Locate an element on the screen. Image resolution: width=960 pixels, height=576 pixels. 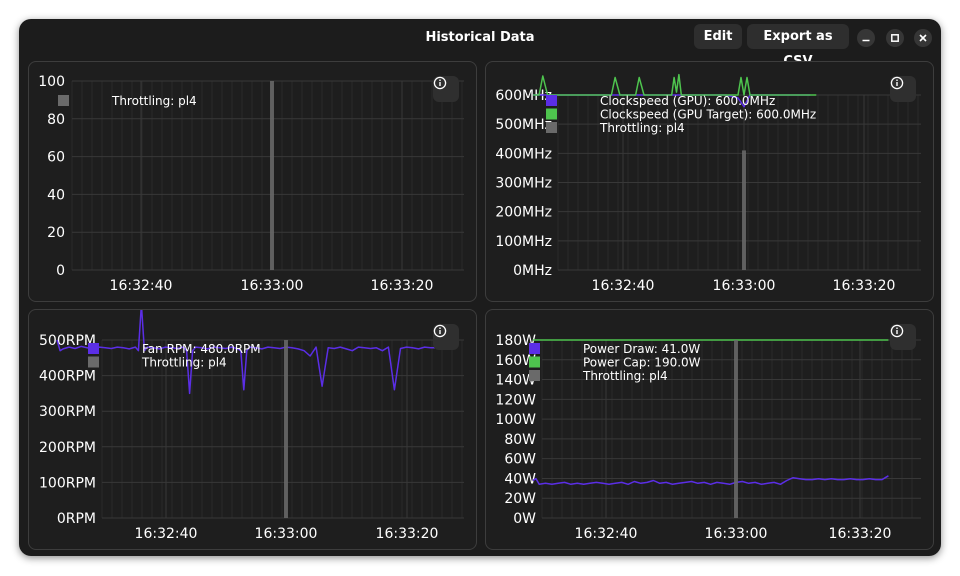
legend-label: Power Cap: 190.0W is located at coordinates (642, 363).